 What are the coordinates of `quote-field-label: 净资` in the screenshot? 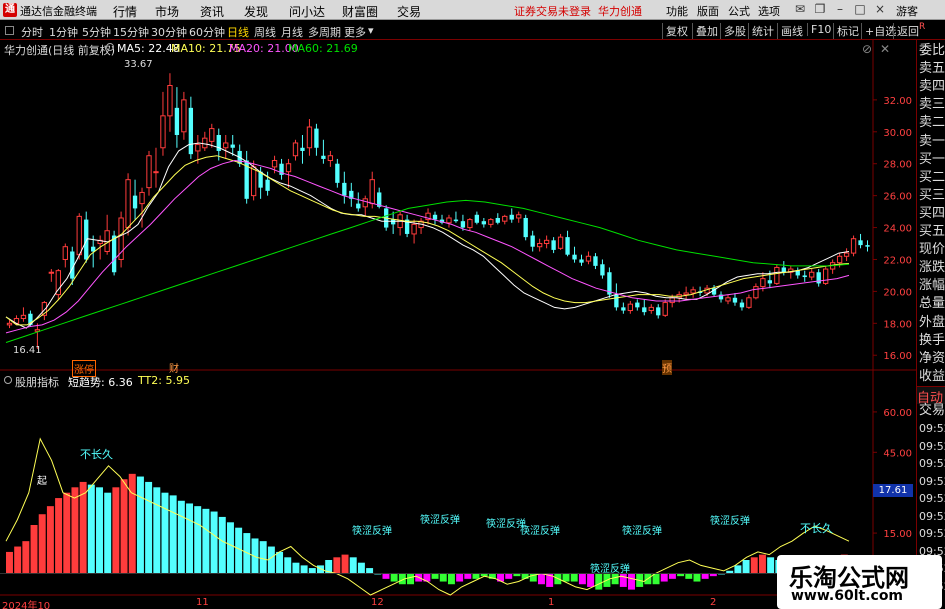 It's located at (932, 358).